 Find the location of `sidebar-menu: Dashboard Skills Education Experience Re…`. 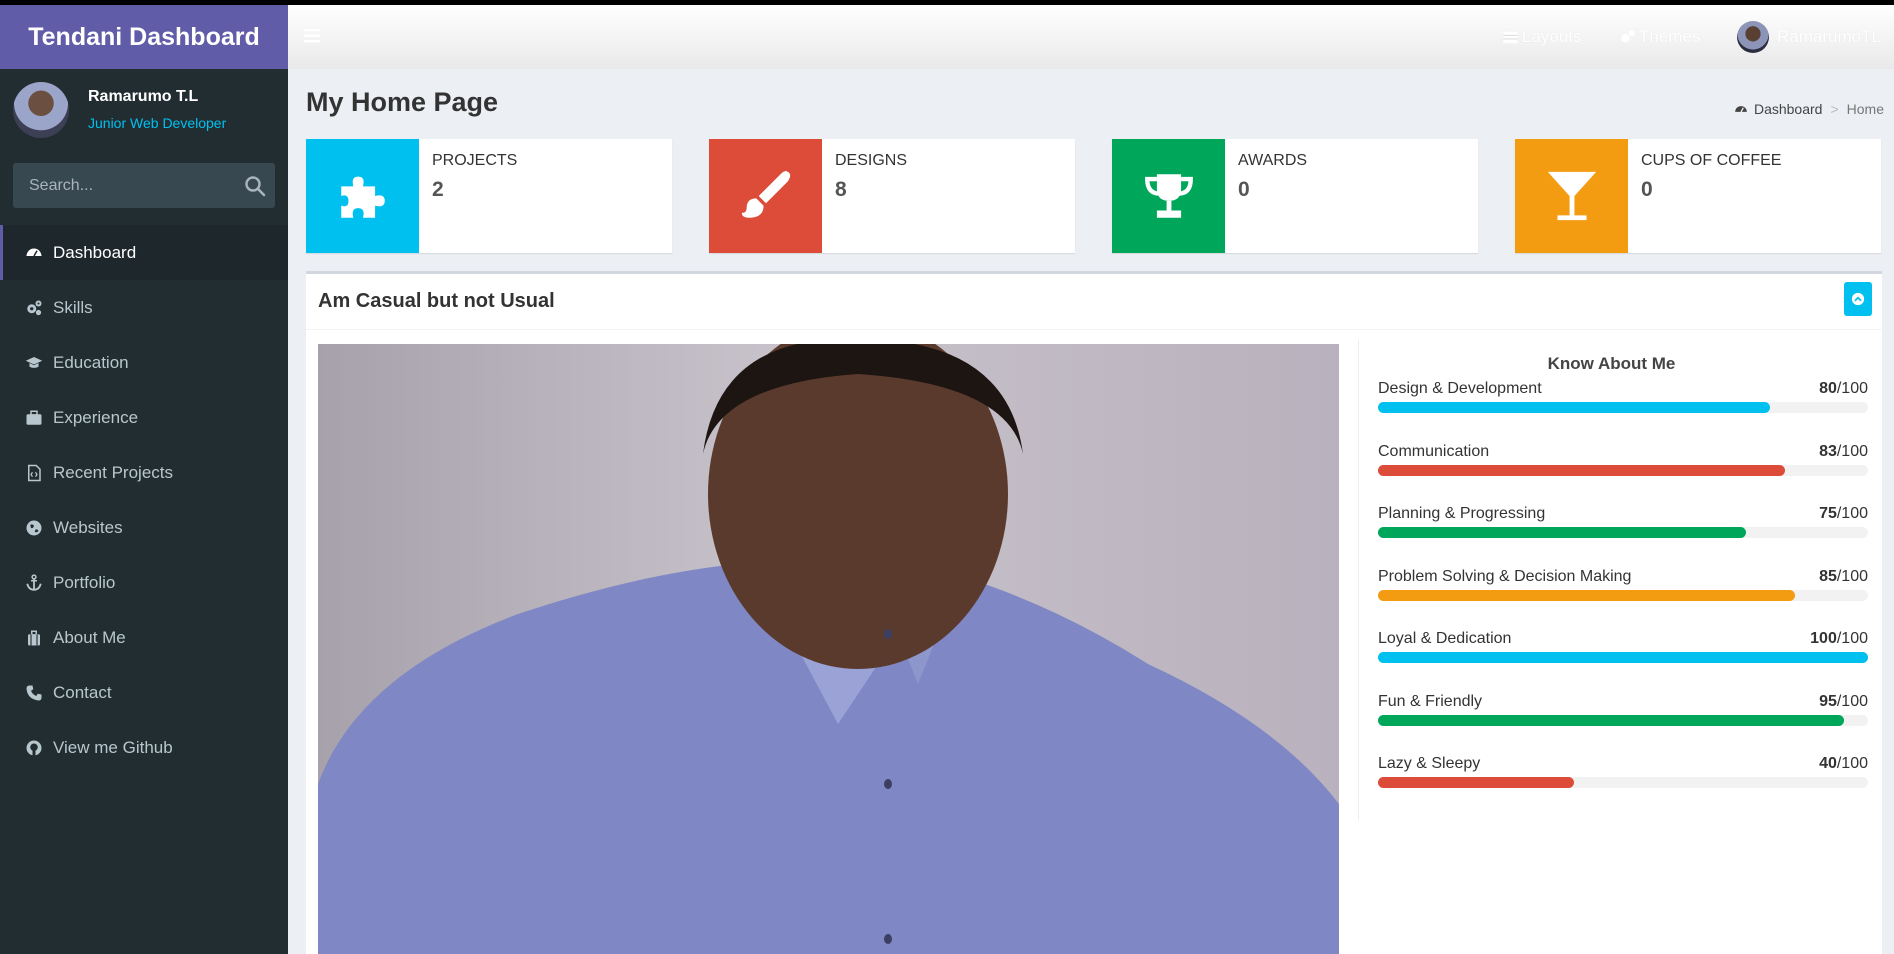

sidebar-menu: Dashboard Skills Education Experience Re… is located at coordinates (144, 500).